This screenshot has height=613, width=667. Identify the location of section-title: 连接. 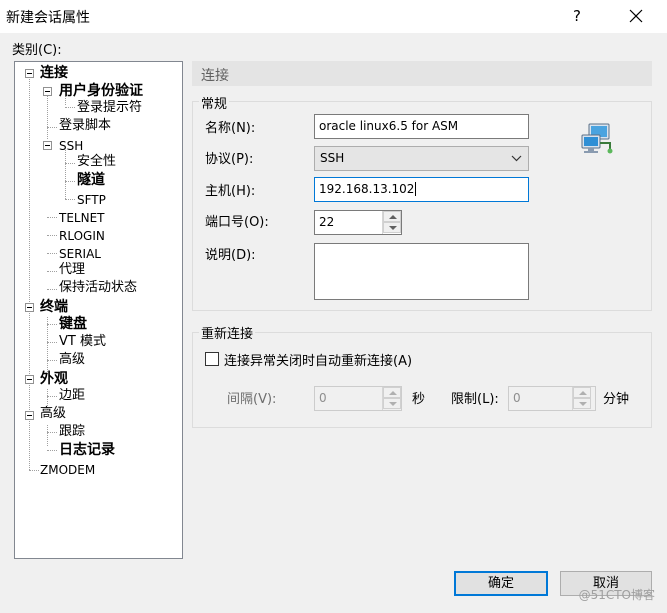
(215, 76).